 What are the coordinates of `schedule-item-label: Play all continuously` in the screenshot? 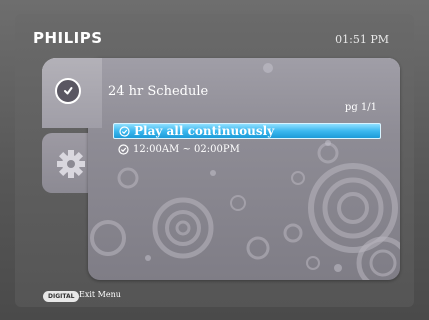 It's located at (204, 131).